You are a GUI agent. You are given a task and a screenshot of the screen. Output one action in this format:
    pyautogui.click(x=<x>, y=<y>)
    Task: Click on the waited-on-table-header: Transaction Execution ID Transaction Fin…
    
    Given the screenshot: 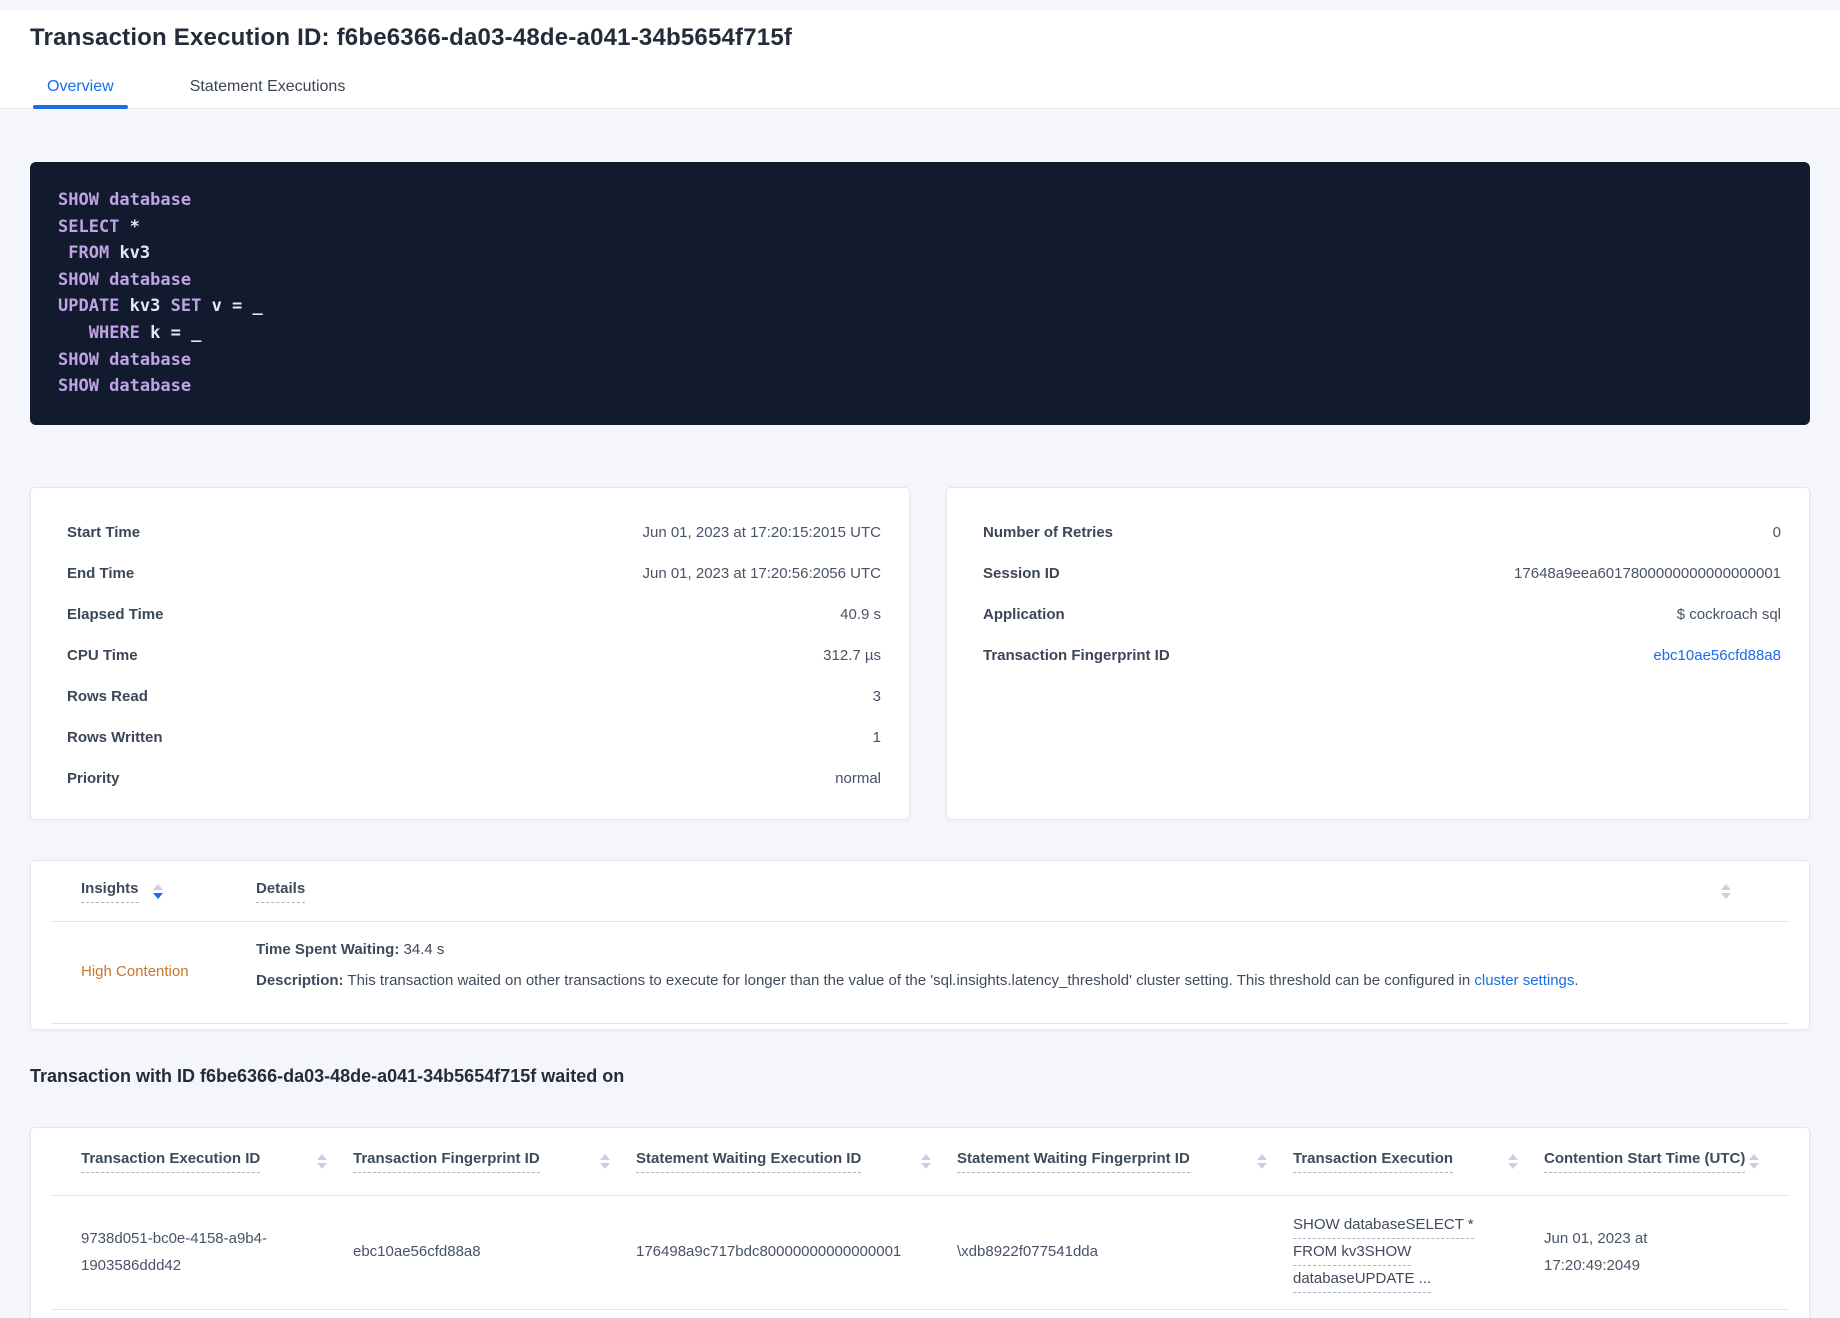 What is the action you would take?
    pyautogui.click(x=920, y=1162)
    